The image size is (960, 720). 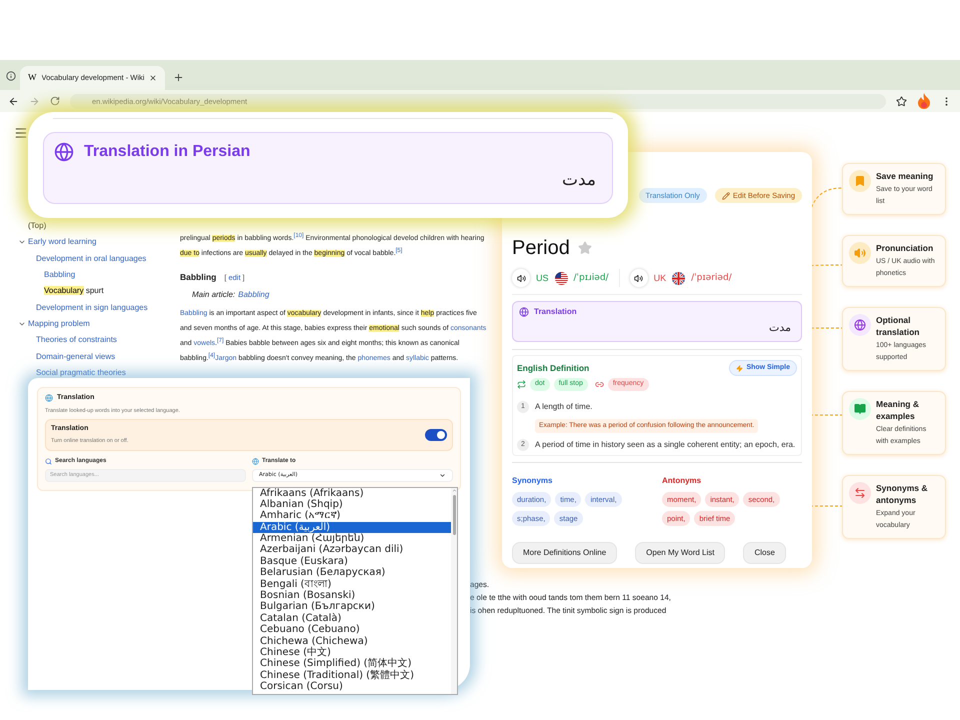 I want to click on repeat-icon, so click(x=521, y=384).